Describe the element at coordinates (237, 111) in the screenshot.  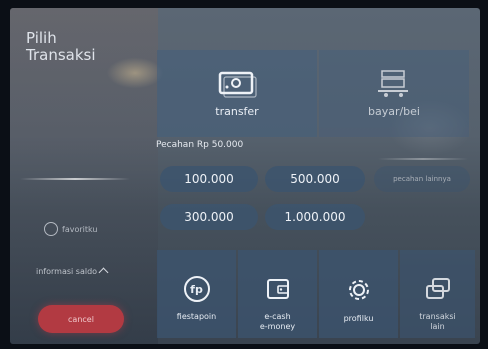
I see `transfer-label: transfer` at that location.